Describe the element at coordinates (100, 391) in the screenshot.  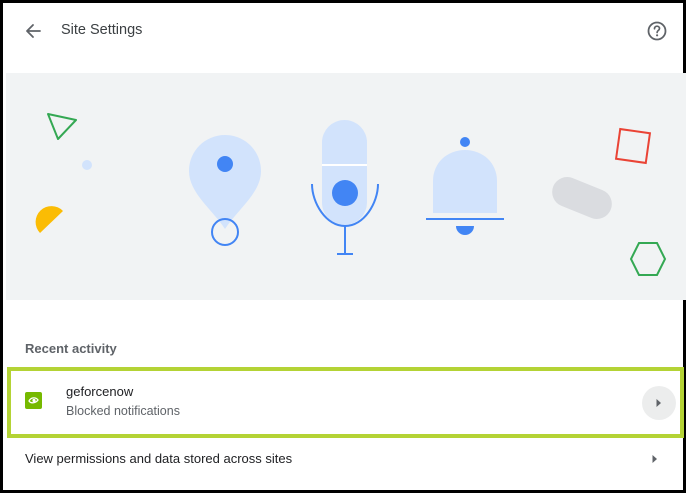
I see `site-name: geforcenow` at that location.